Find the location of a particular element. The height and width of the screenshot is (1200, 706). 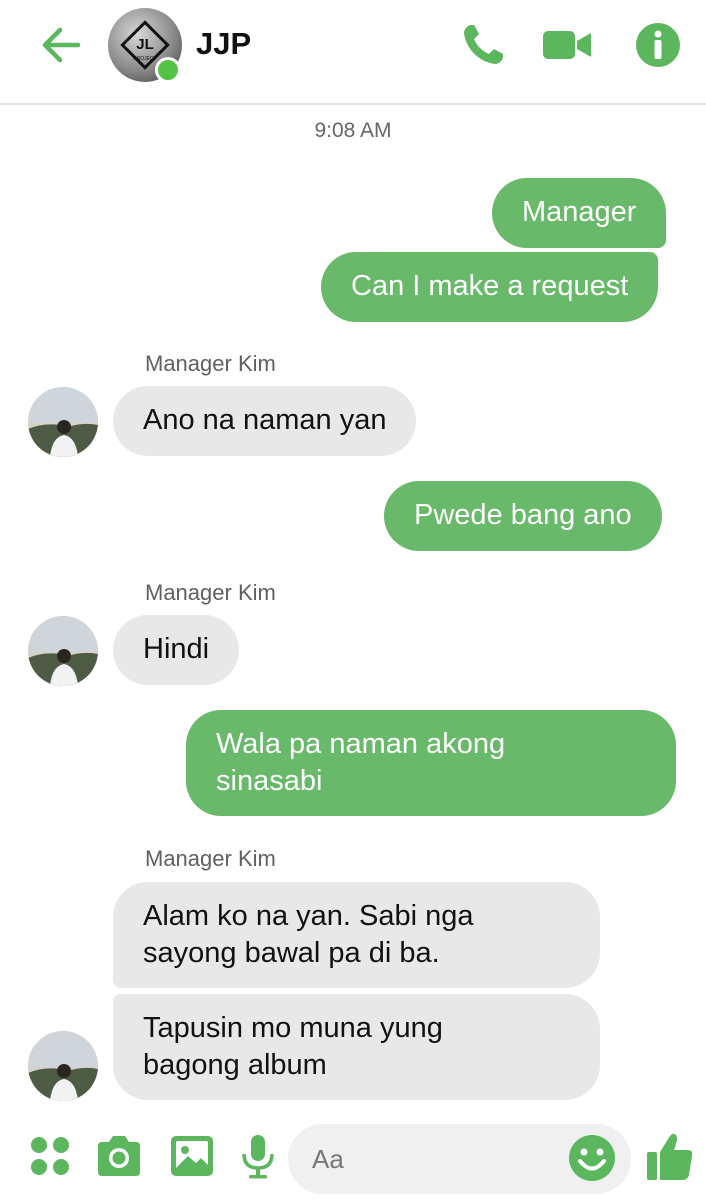

camera-icon is located at coordinates (119, 1156).